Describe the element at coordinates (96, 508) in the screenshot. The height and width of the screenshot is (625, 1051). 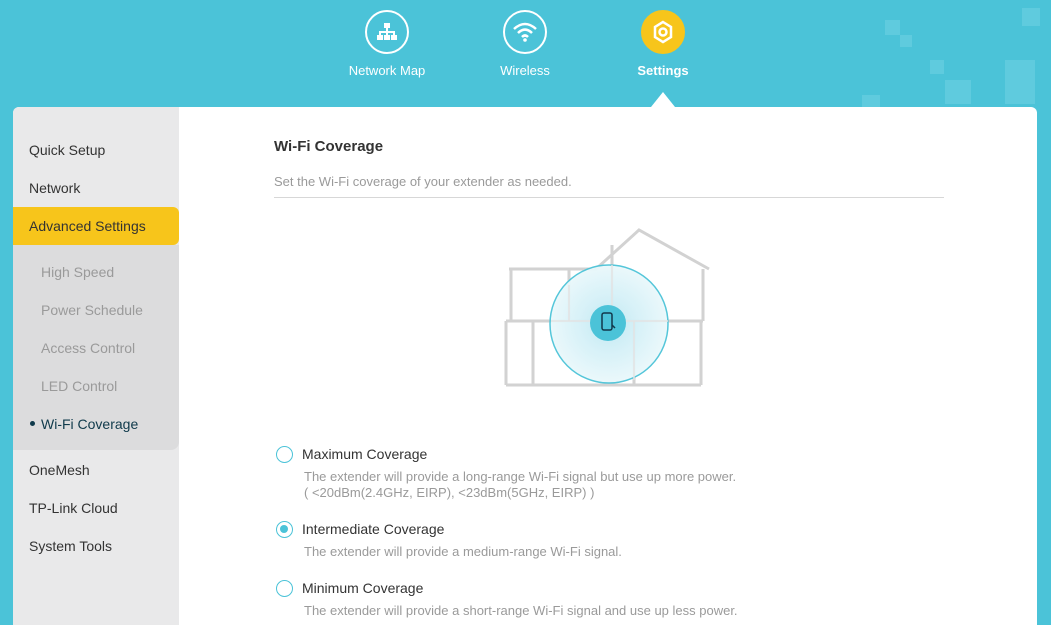
I see `sidebar-item-tp-link-cloud: TP-Link Cloud` at that location.